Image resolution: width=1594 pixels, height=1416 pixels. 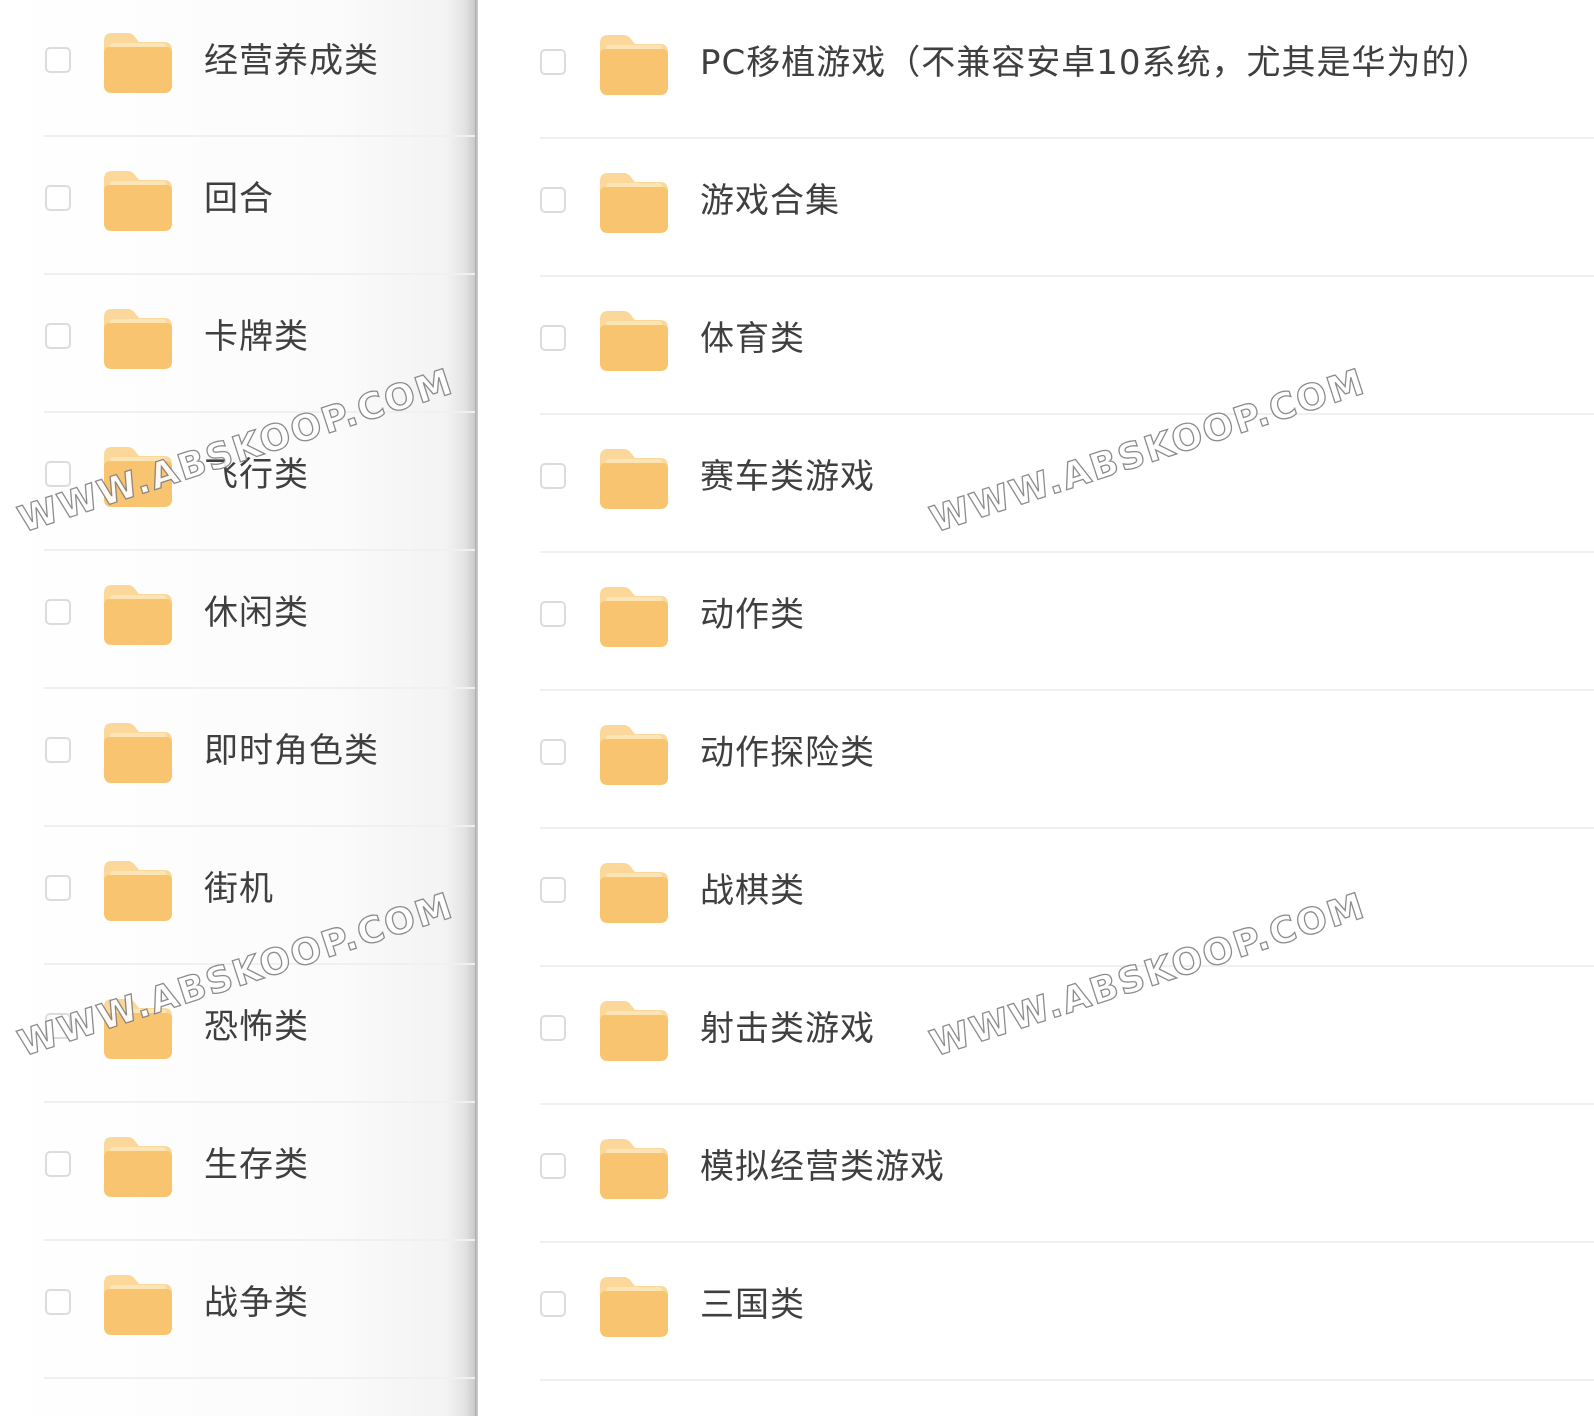 What do you see at coordinates (291, 751) in the screenshot?
I see `folder-name: 即时角色类` at bounding box center [291, 751].